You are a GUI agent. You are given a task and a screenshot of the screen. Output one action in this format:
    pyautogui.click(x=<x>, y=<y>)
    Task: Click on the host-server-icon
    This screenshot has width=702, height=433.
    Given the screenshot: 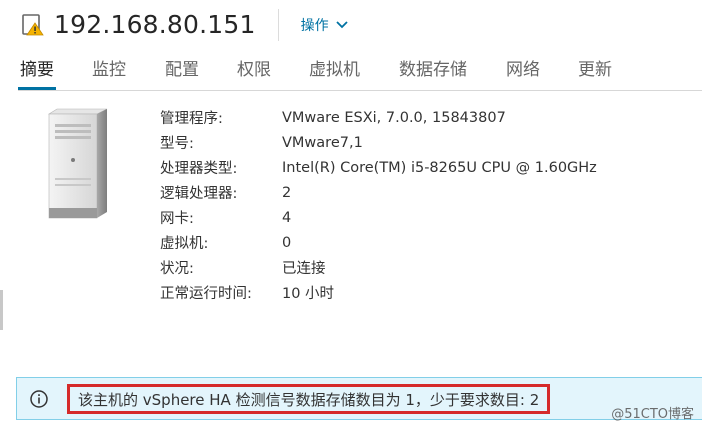 What is the action you would take?
    pyautogui.click(x=78, y=168)
    